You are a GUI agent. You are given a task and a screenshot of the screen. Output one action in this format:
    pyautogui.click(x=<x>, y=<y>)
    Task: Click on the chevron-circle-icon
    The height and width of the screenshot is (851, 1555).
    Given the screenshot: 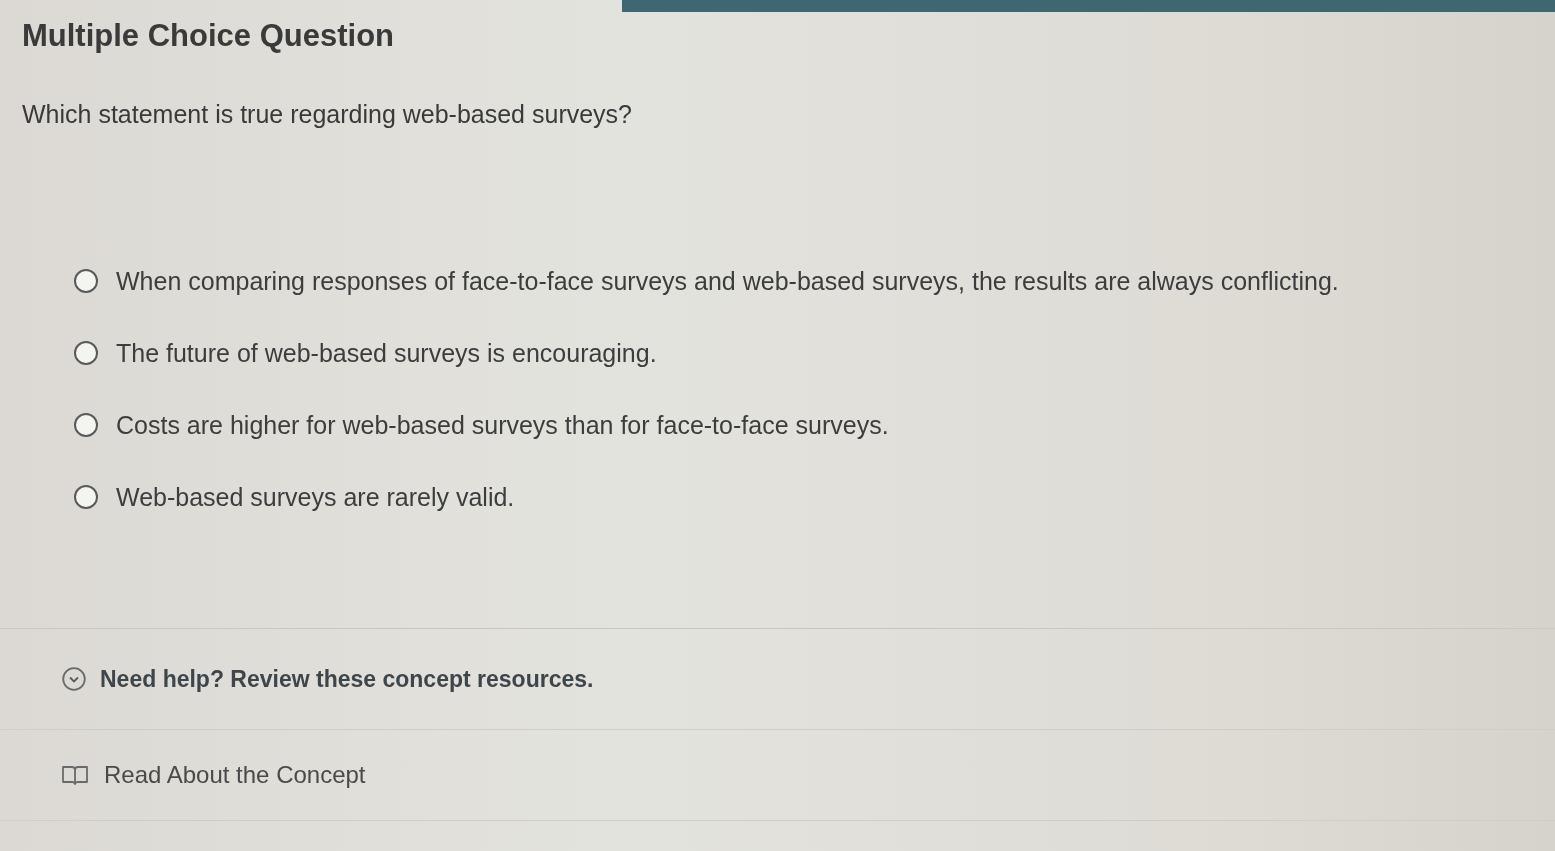 What is the action you would take?
    pyautogui.click(x=74, y=679)
    